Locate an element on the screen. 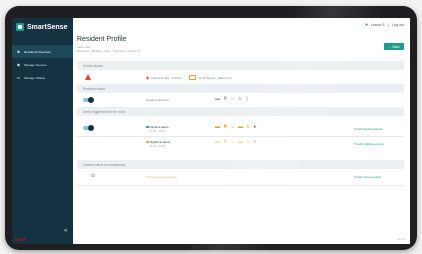 This screenshot has height=254, width=422. section-header-issues: Unlock Issues is located at coordinates (240, 65).